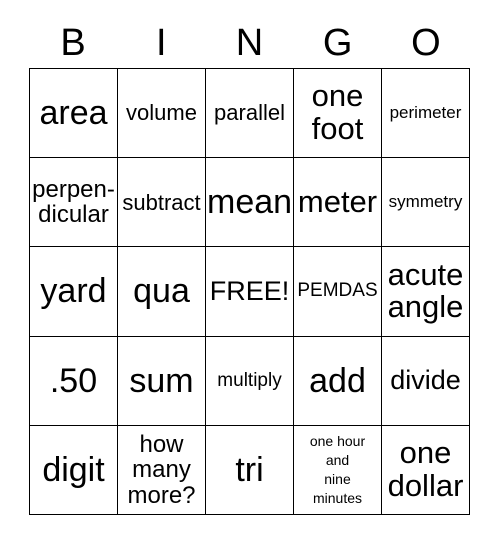  What do you see at coordinates (161, 43) in the screenshot?
I see `bingo-header-letter-i: I` at bounding box center [161, 43].